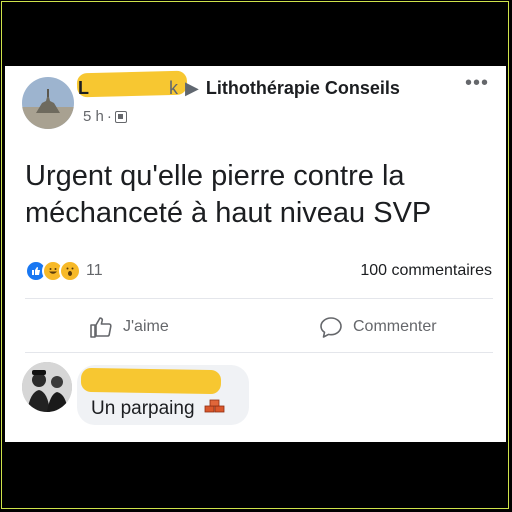  What do you see at coordinates (105, 116) in the screenshot?
I see `post-meta: 5 h ·` at bounding box center [105, 116].